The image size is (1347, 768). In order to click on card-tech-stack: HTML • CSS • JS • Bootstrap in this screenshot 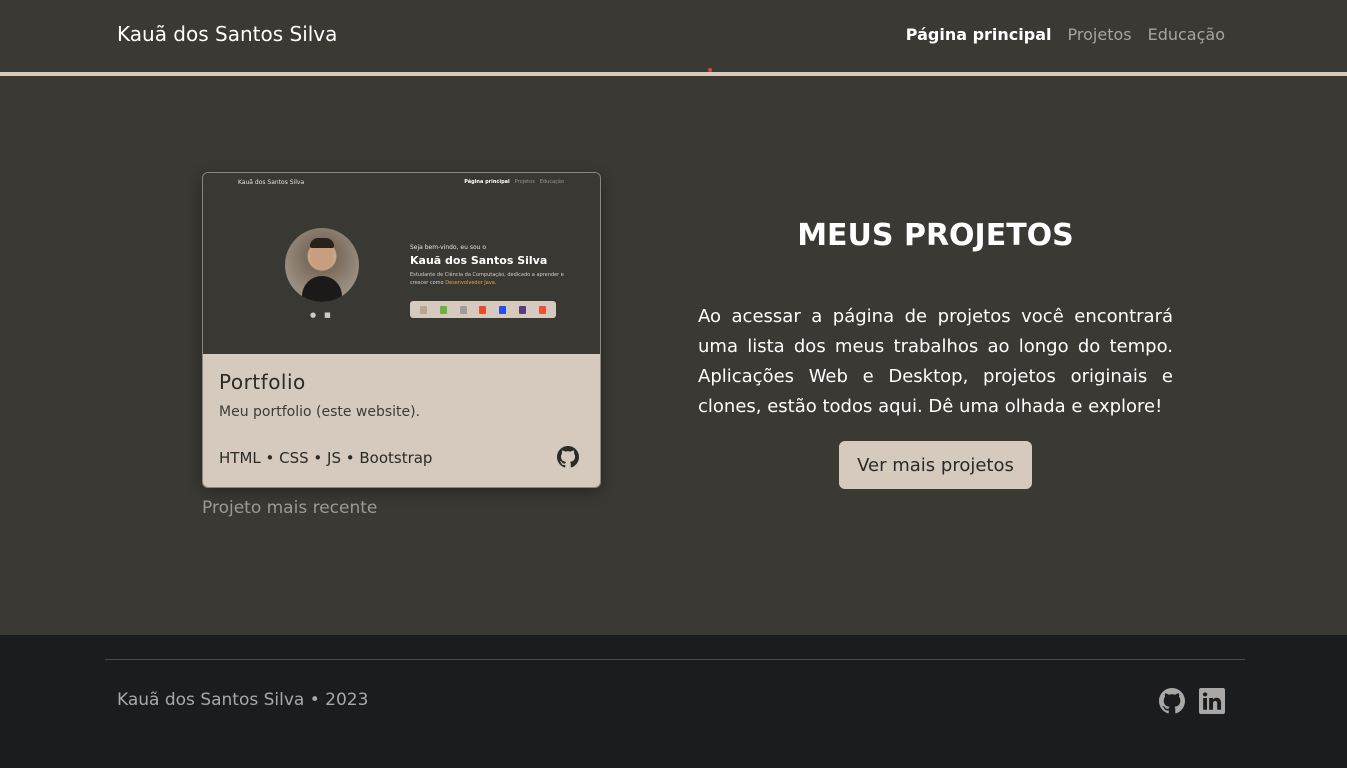, I will do `click(326, 458)`.